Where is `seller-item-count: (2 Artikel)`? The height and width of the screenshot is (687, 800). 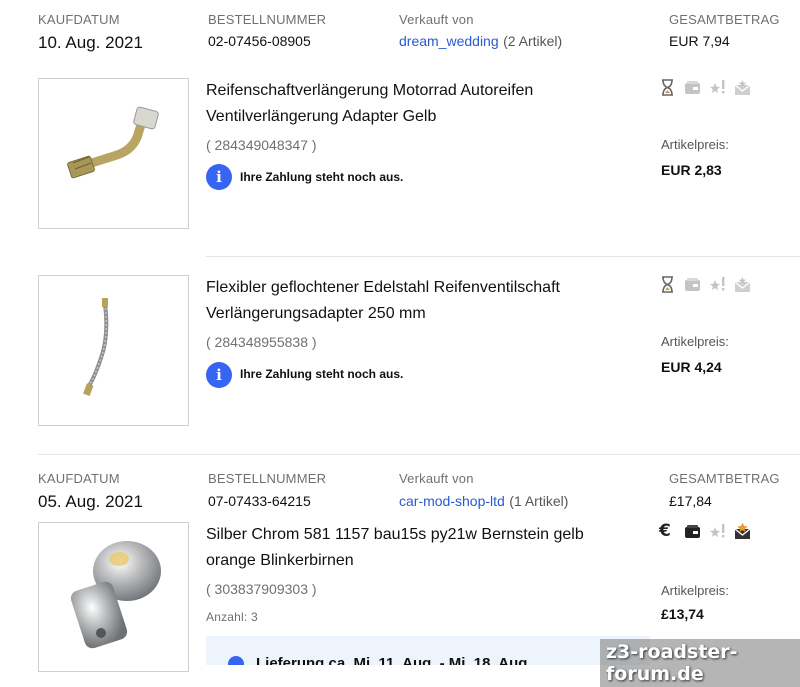
seller-item-count: (2 Artikel) is located at coordinates (533, 41).